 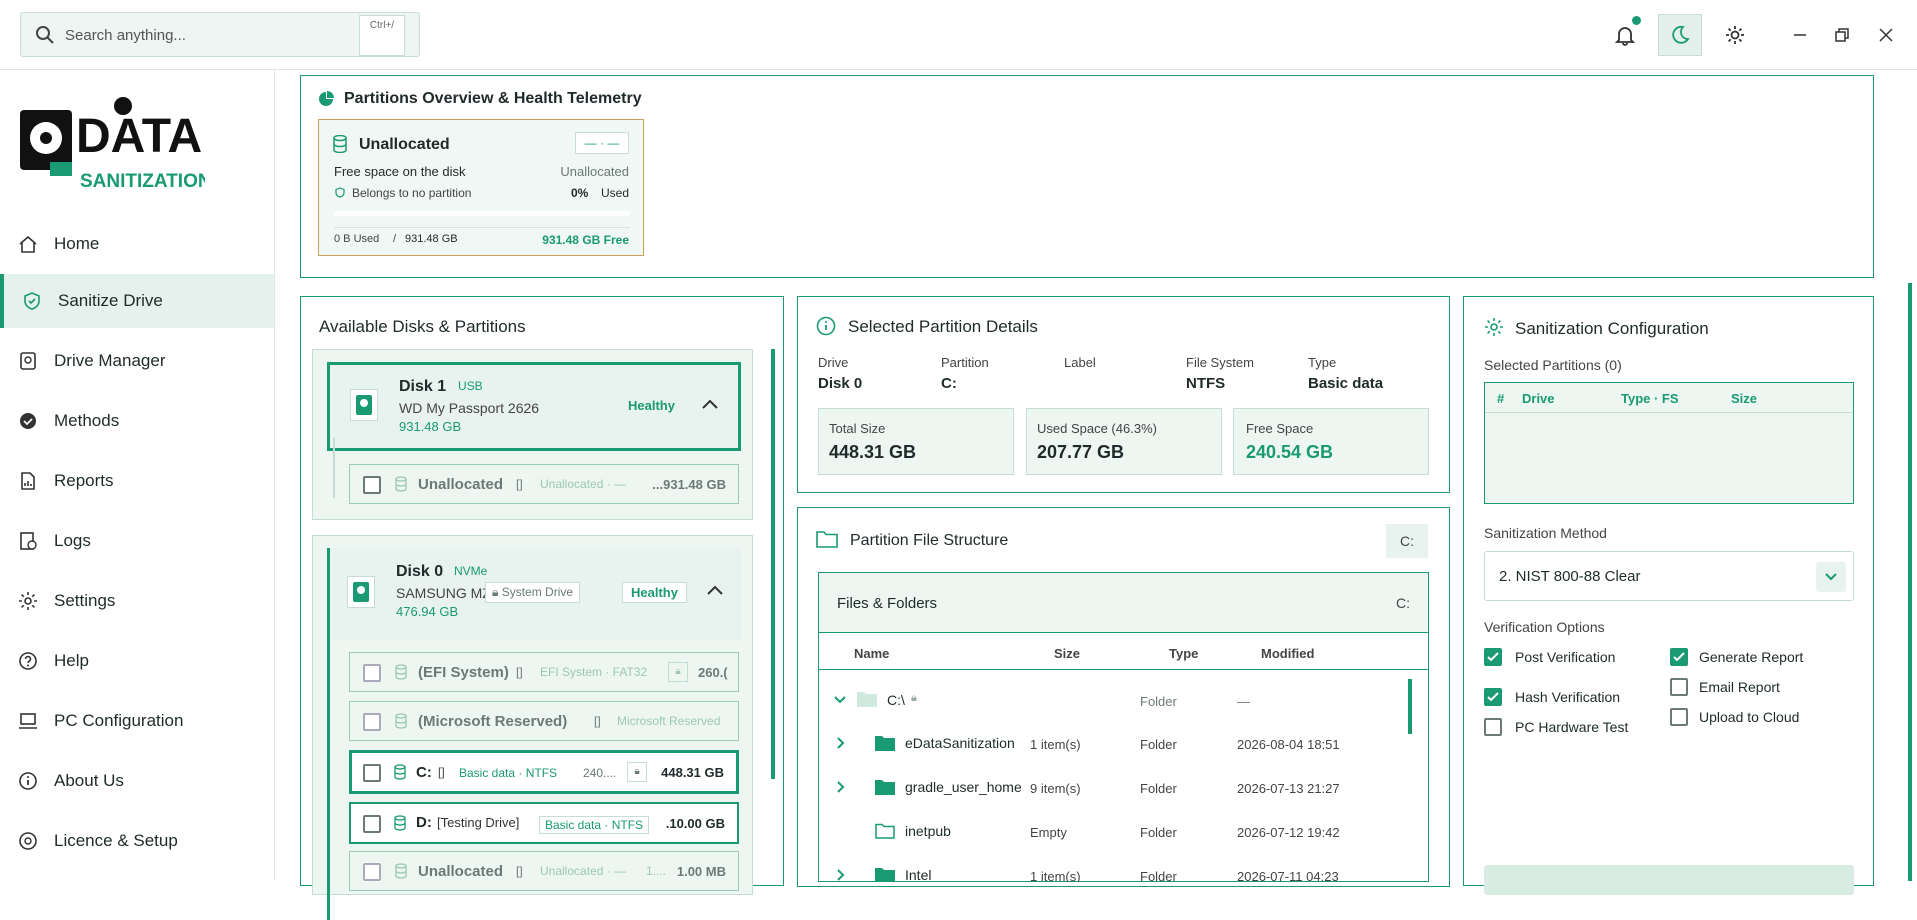 I want to click on partition-meta: Unallocated · —, so click(x=583, y=484).